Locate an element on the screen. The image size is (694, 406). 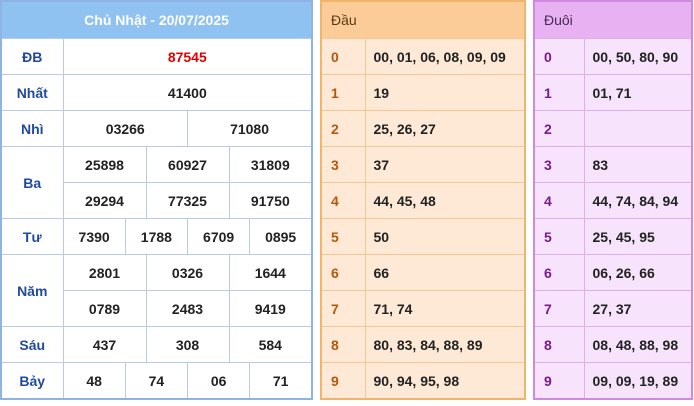
prize-label-db: ĐB is located at coordinates (32, 56).